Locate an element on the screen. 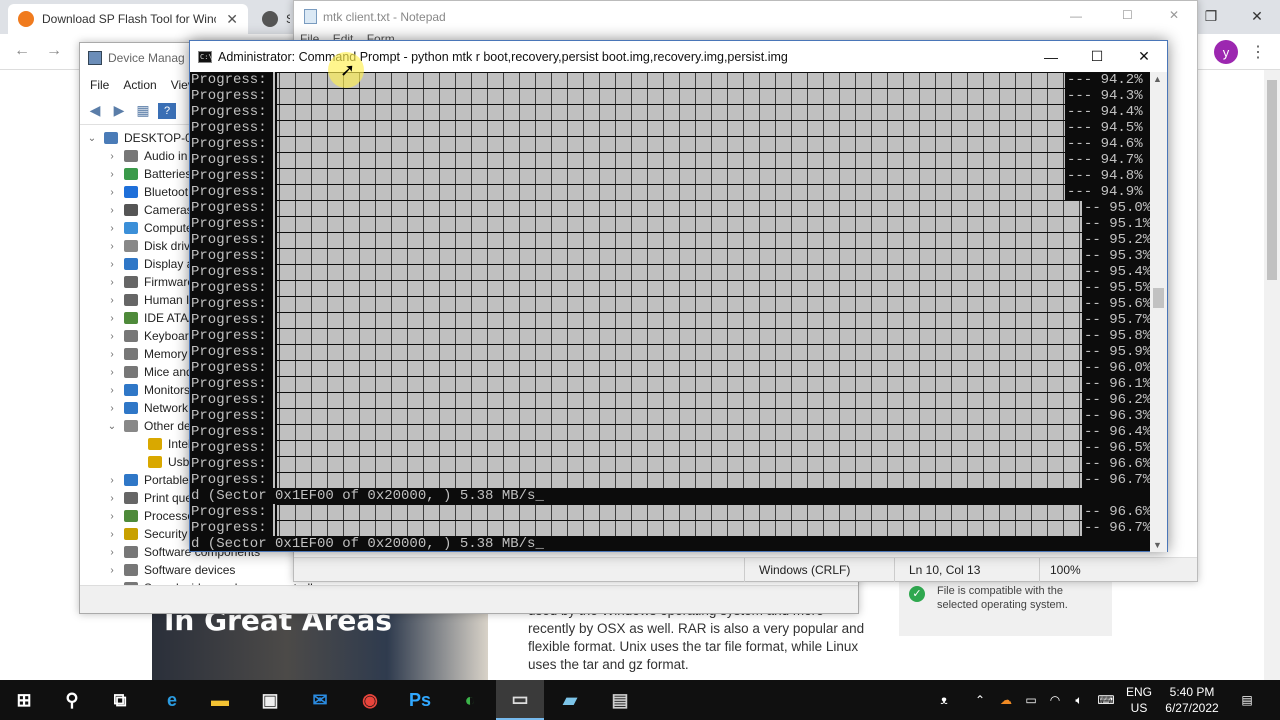 The image size is (1280, 720). system-clock: 5:40 PM 6/27/2022 is located at coordinates (1192, 700).